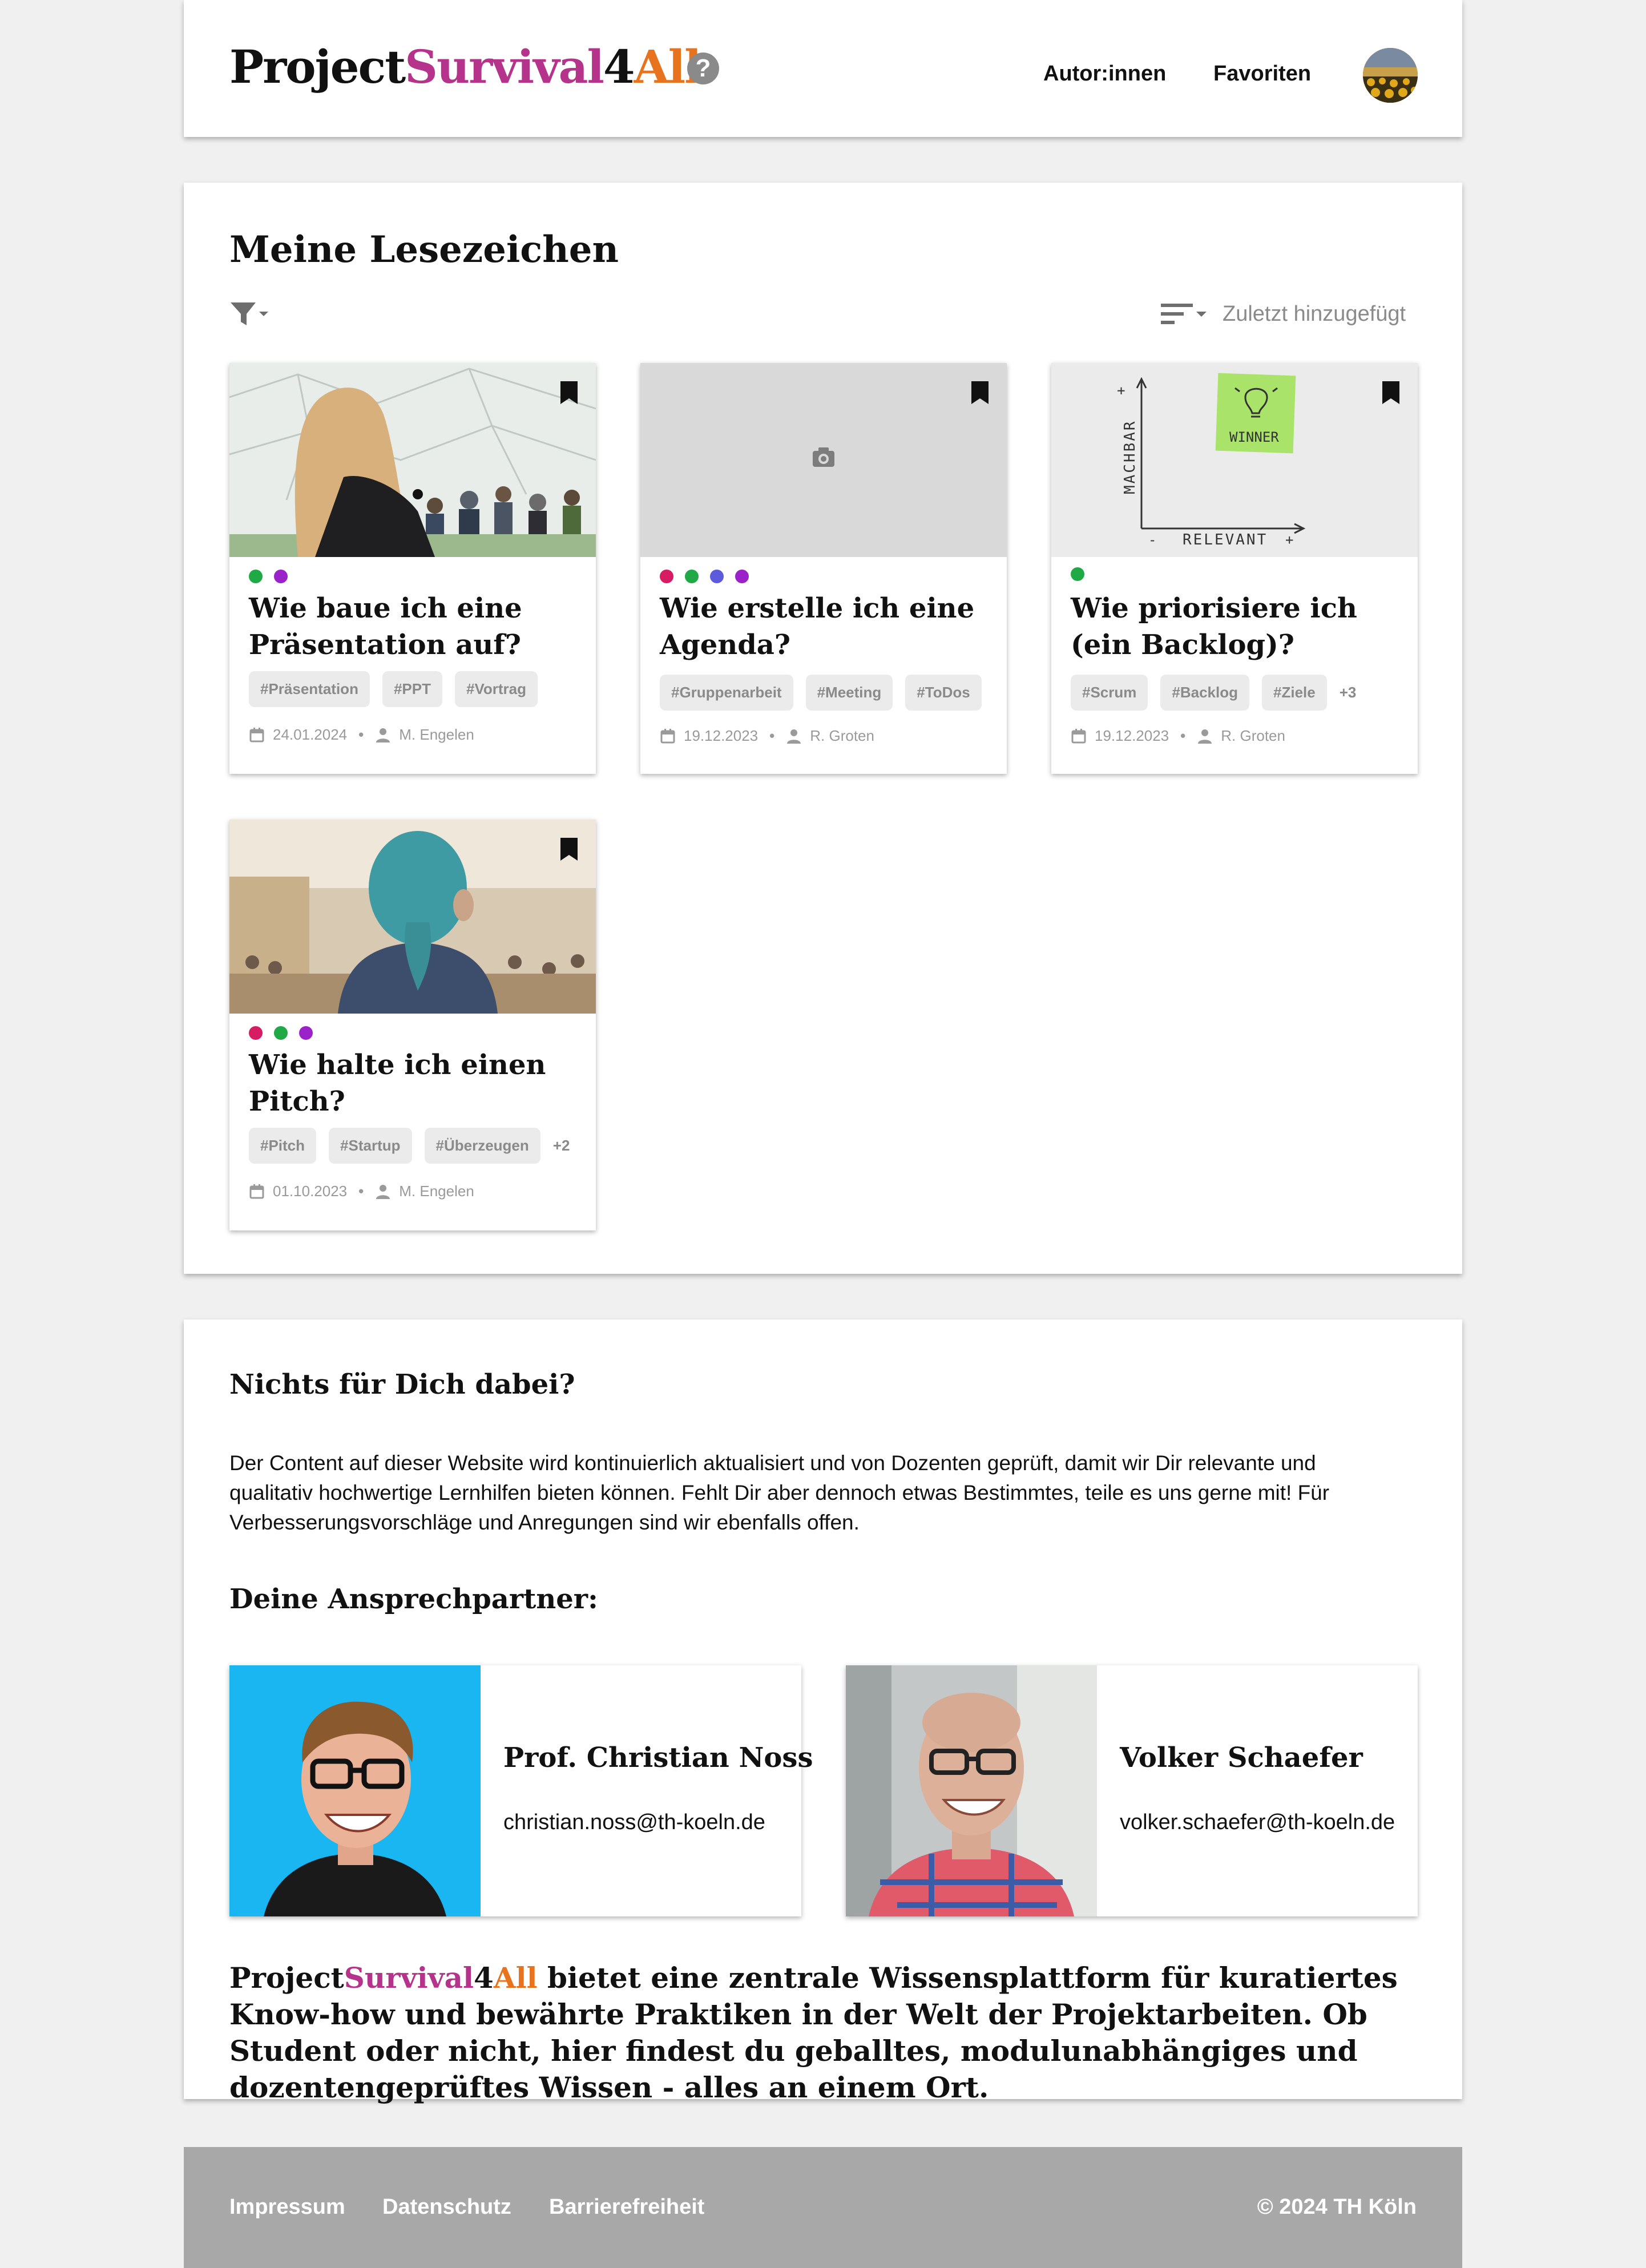  I want to click on card-tags: #Scrum #Backlog #Ziele +3, so click(1213, 693).